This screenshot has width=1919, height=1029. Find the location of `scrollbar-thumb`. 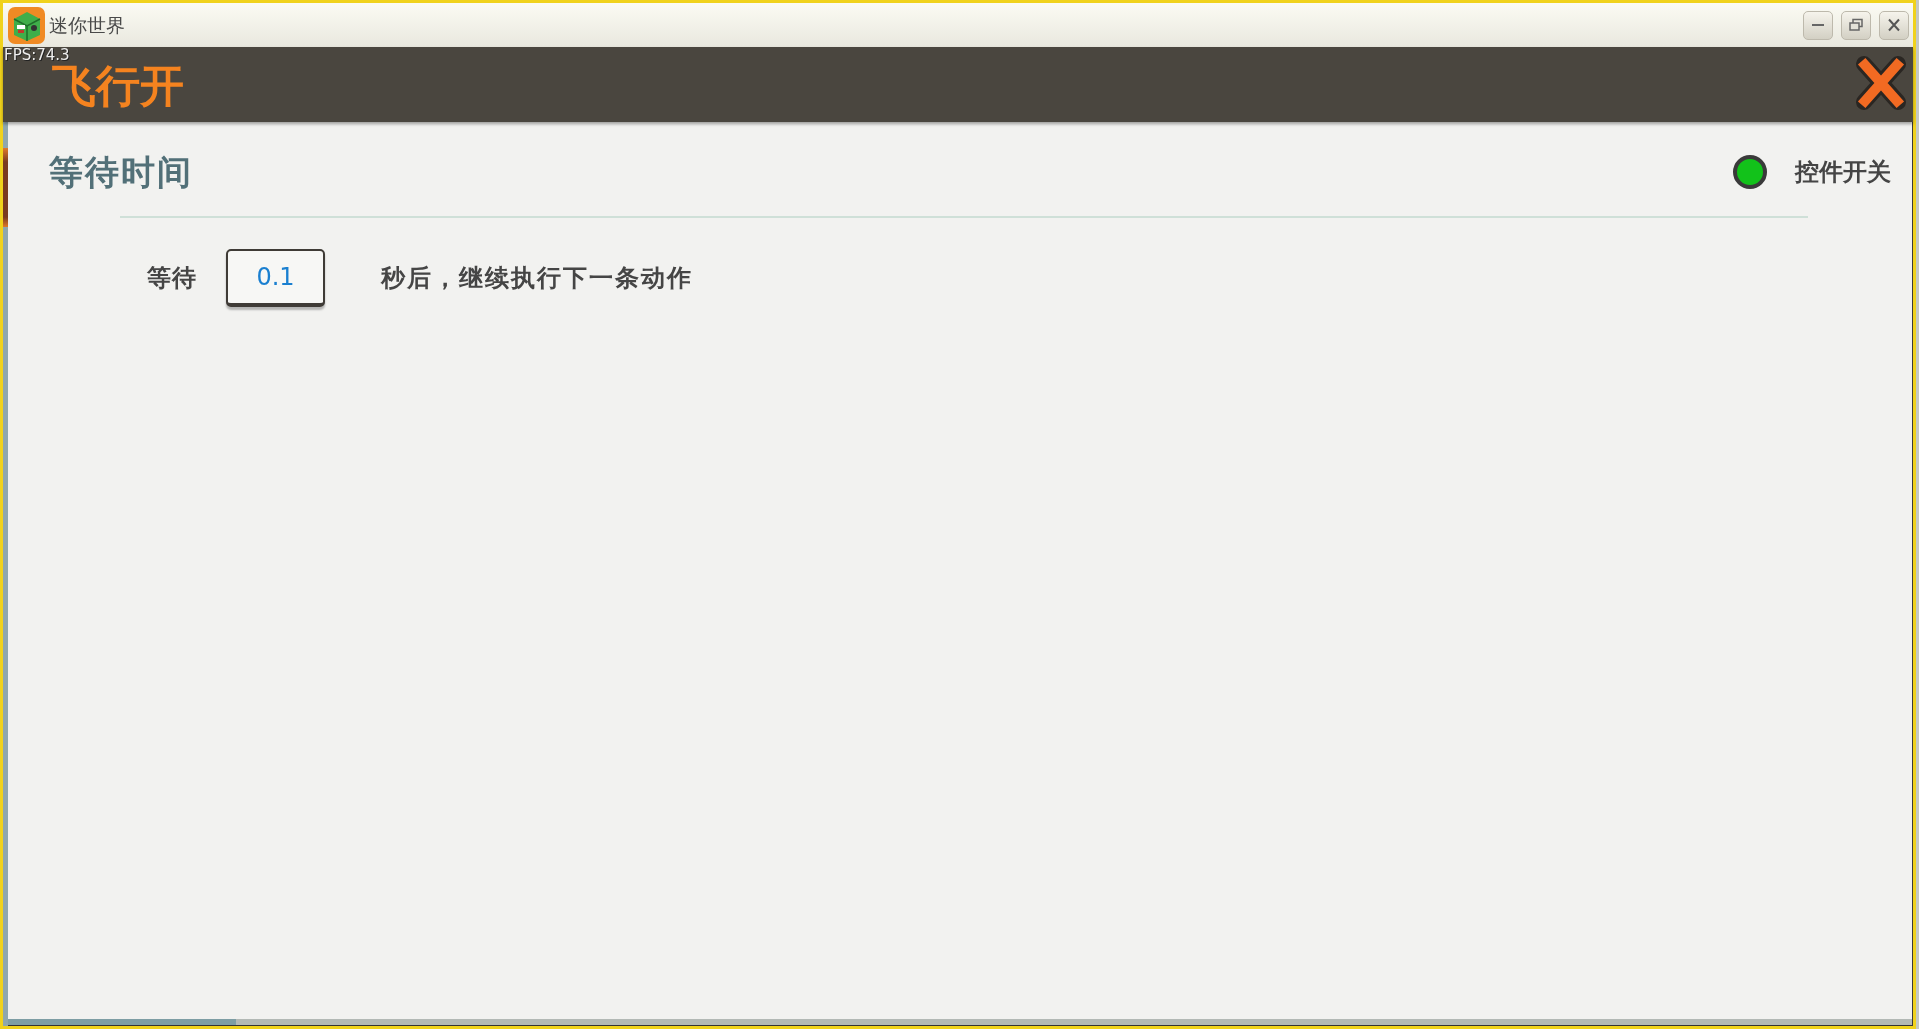

scrollbar-thumb is located at coordinates (122, 1022).